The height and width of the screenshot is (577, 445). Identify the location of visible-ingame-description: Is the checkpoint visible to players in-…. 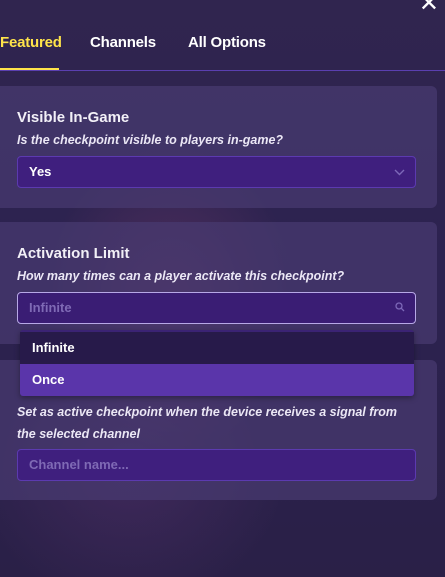
(150, 140).